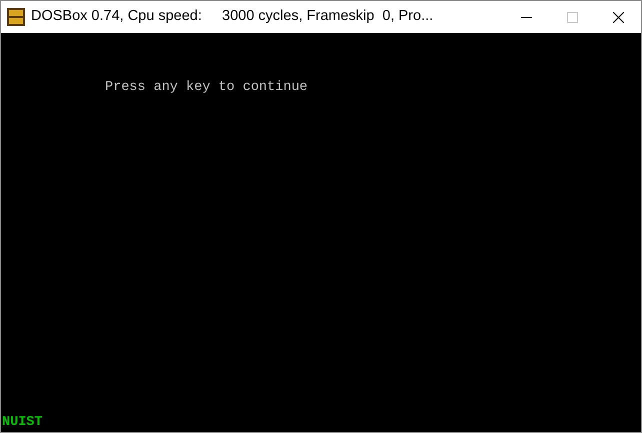  I want to click on close-icon, so click(618, 17).